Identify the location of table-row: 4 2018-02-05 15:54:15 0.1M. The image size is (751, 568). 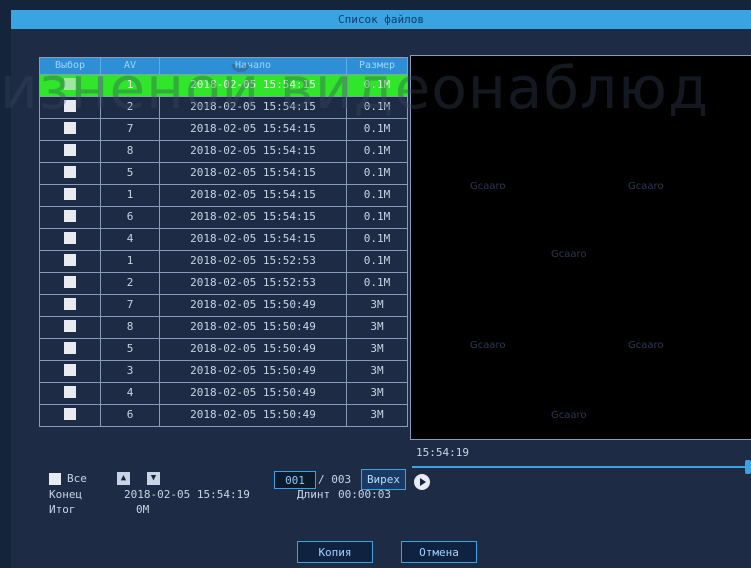
(223, 239).